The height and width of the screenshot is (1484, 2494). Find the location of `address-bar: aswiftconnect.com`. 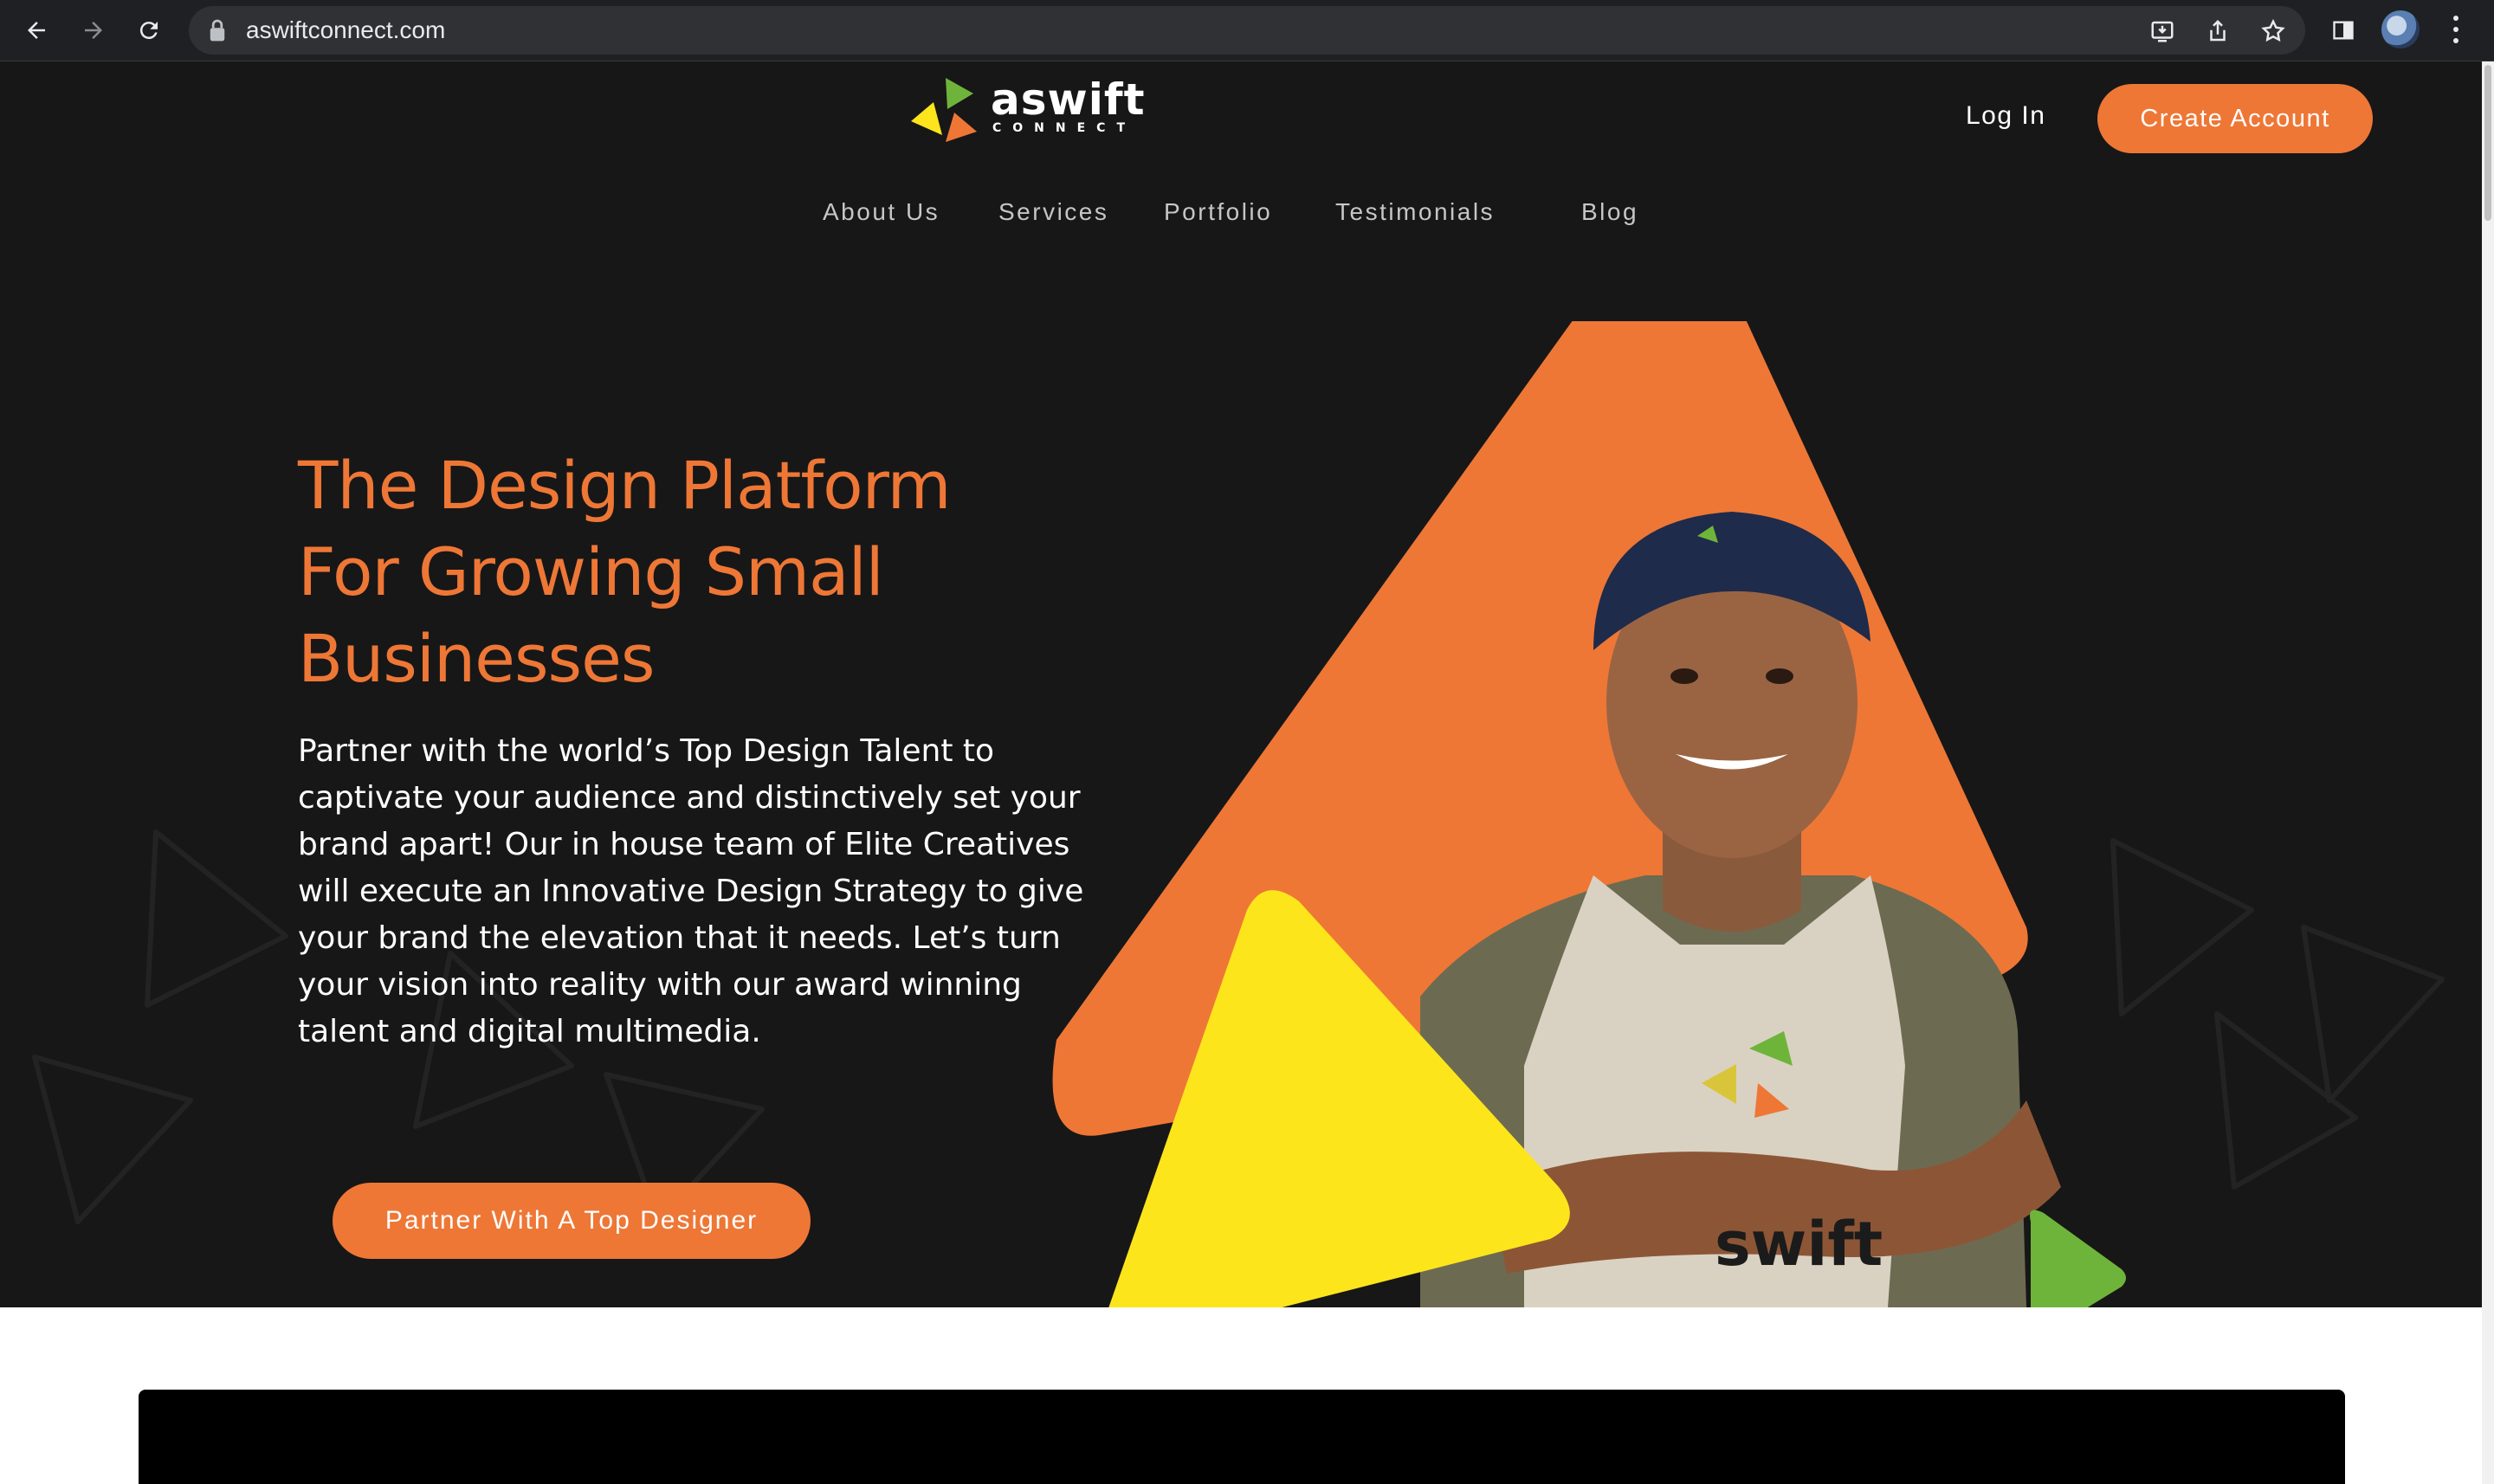

address-bar: aswiftconnect.com is located at coordinates (1247, 31).